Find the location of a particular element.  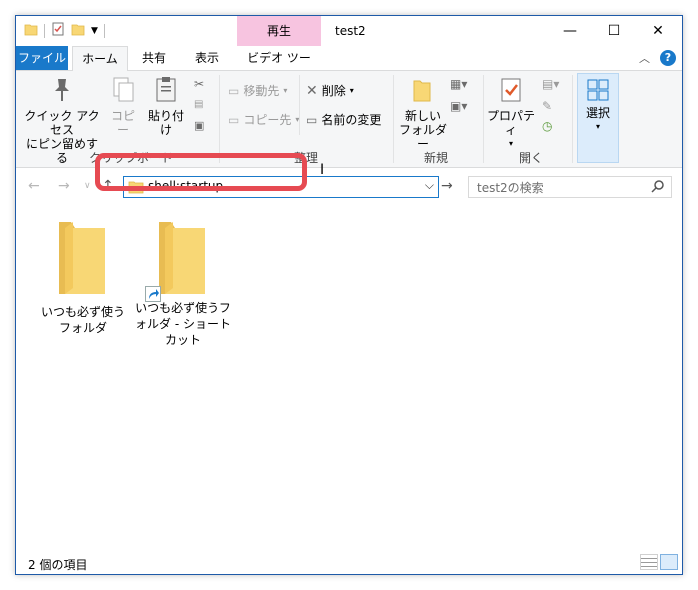

title-bar: ▼ 再生 test2 — ☐ ✕ is located at coordinates (349, 31).